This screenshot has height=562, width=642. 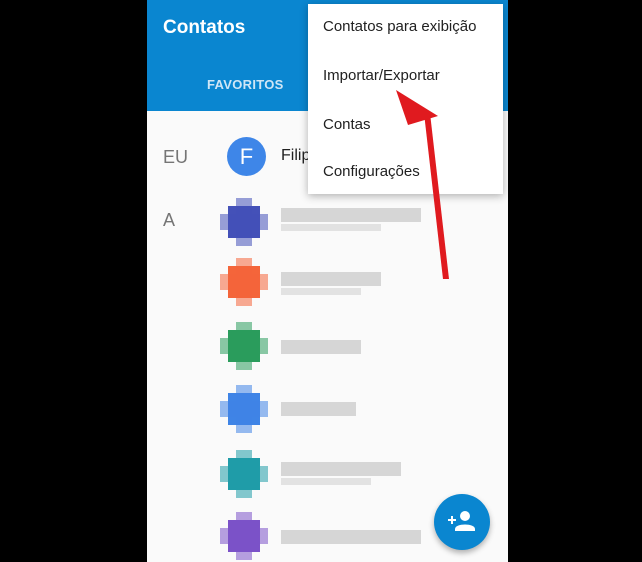 I want to click on section-label-me: EU, so click(x=176, y=157).